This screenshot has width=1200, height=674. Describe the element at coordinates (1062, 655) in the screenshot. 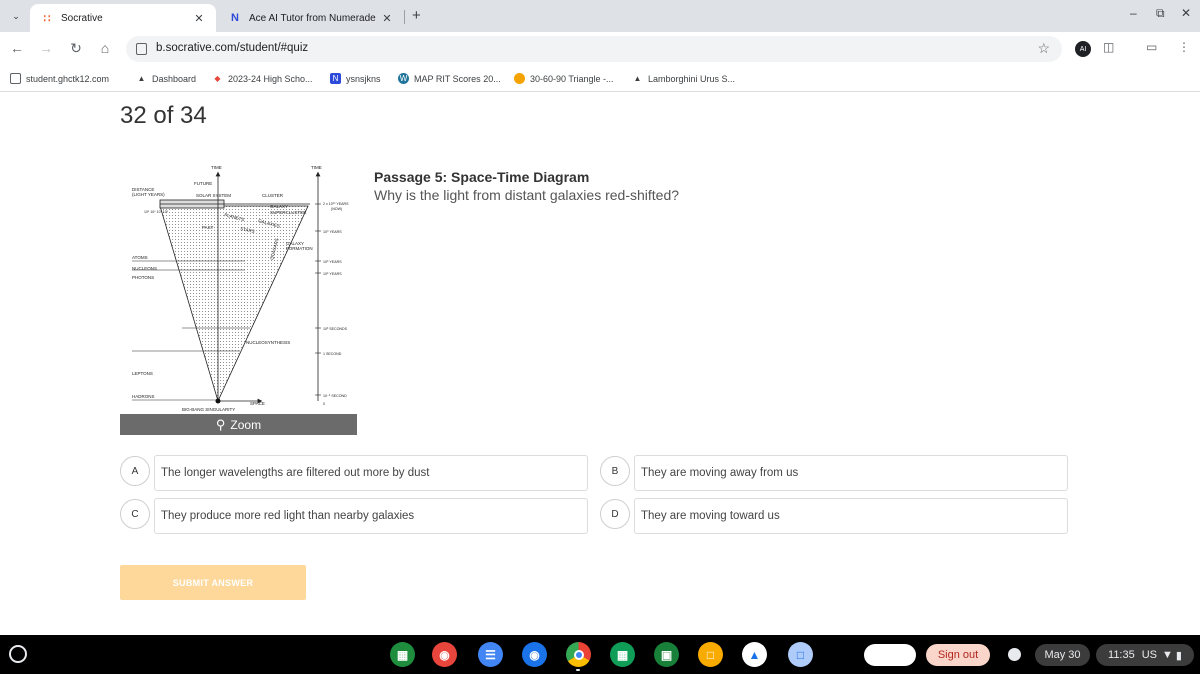

I see `date-tray: May 30` at that location.